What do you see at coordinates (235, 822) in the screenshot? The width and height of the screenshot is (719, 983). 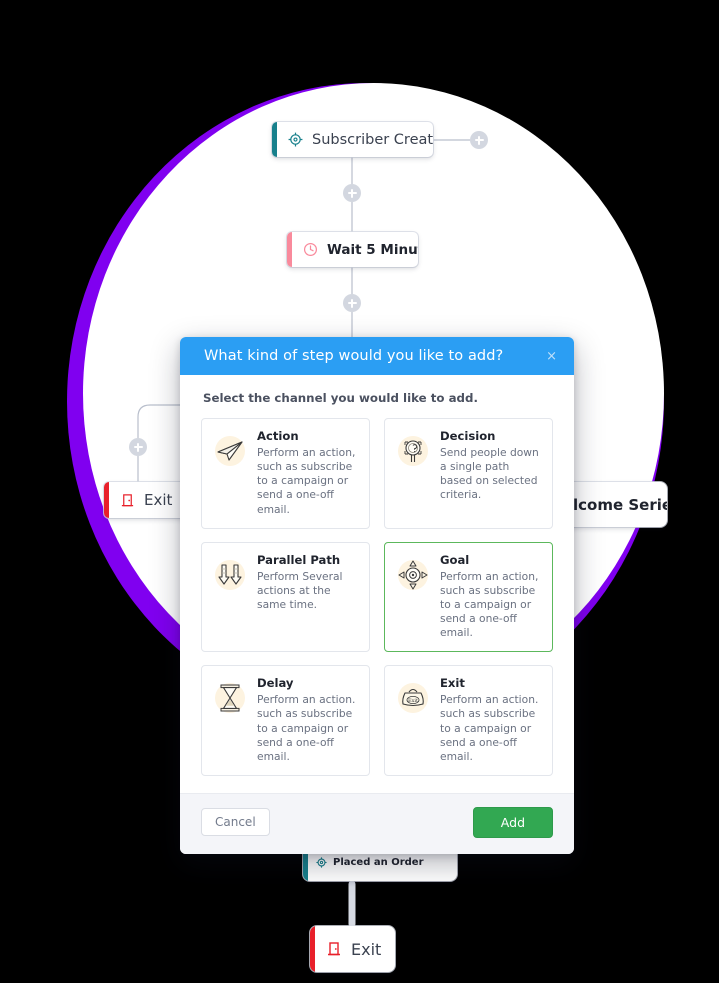 I see `cancel-button: Cancel` at bounding box center [235, 822].